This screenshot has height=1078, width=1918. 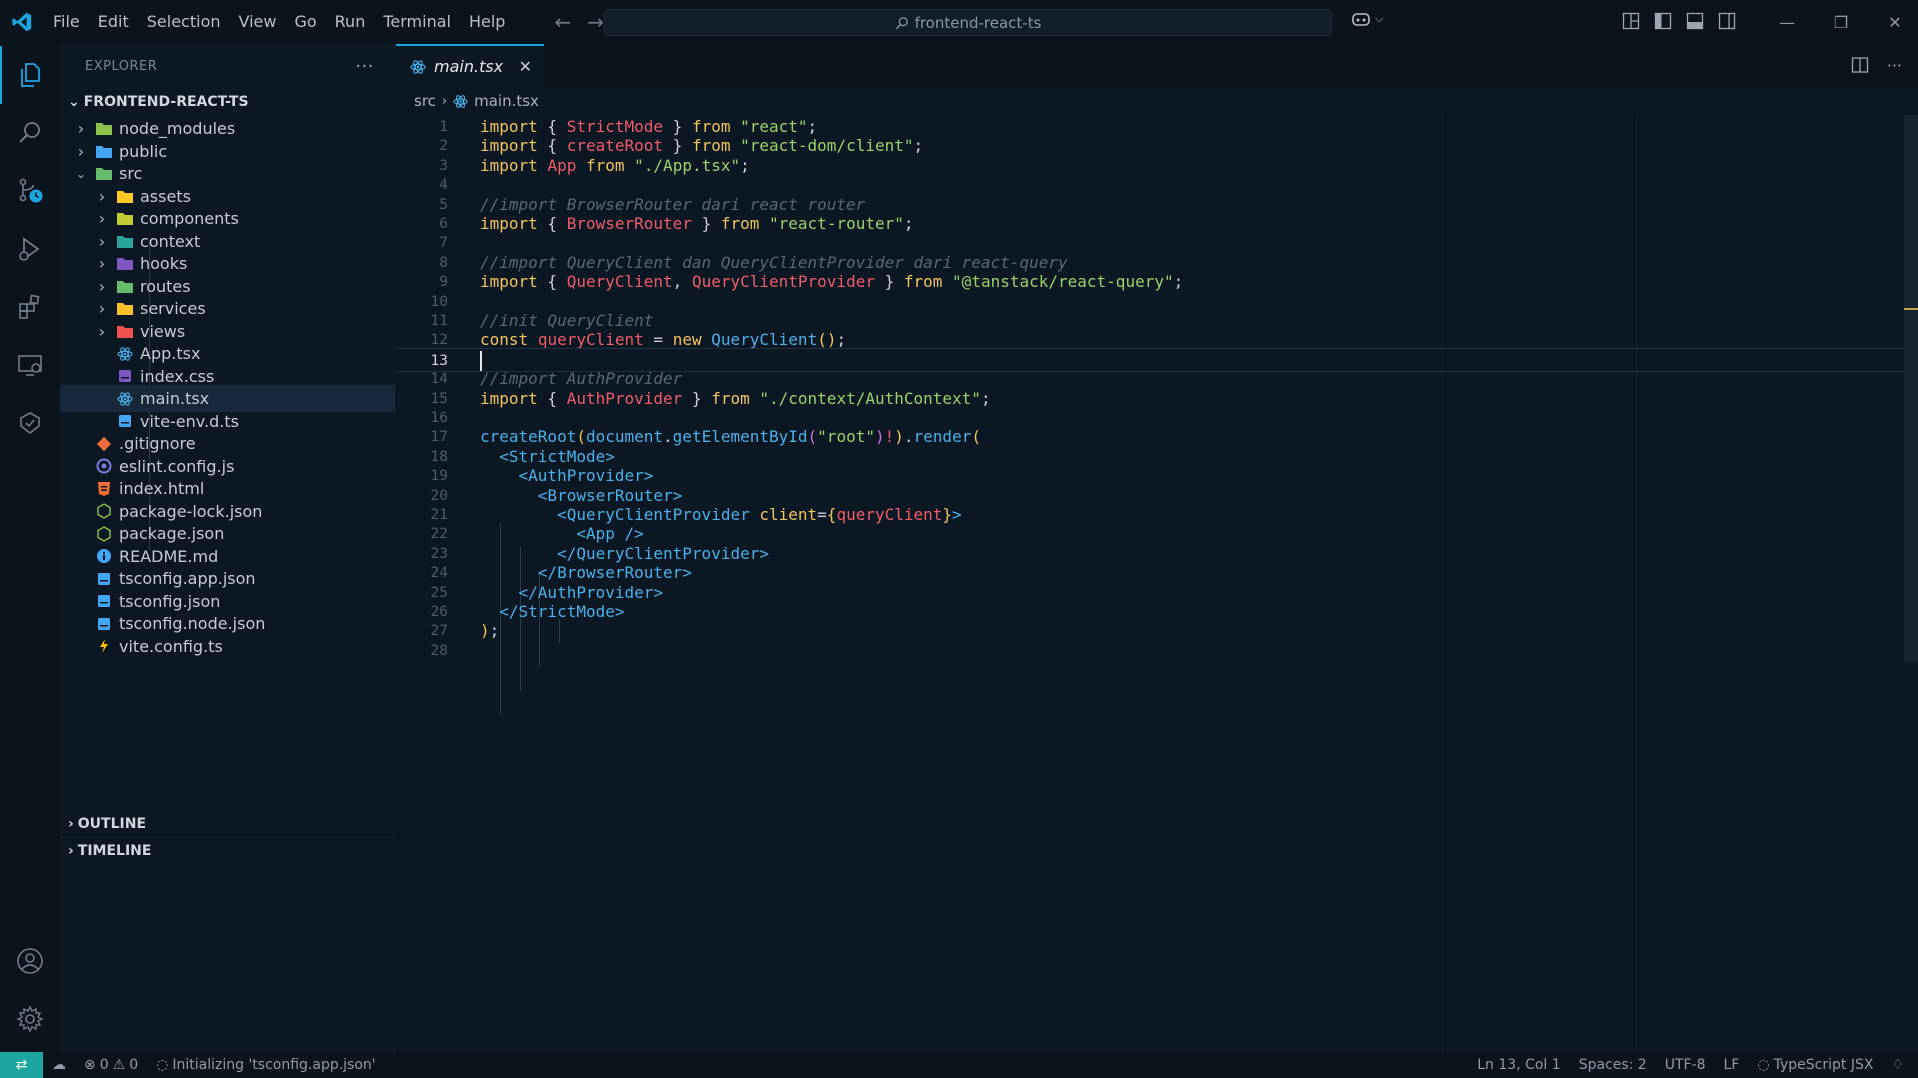 I want to click on code-token: ;, so click(x=908, y=223).